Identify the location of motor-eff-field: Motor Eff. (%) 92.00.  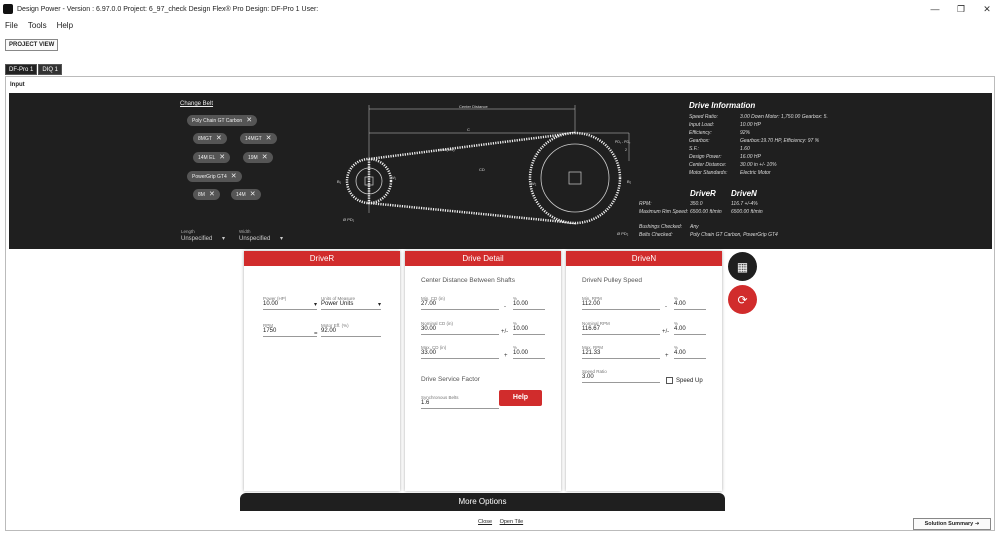
(351, 330).